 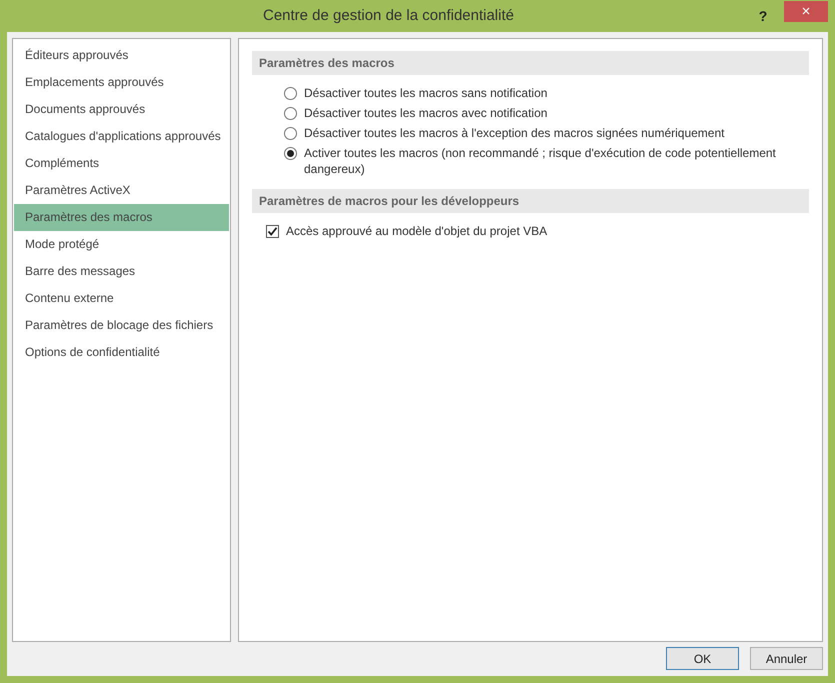 I want to click on ok-button: OK, so click(x=702, y=658).